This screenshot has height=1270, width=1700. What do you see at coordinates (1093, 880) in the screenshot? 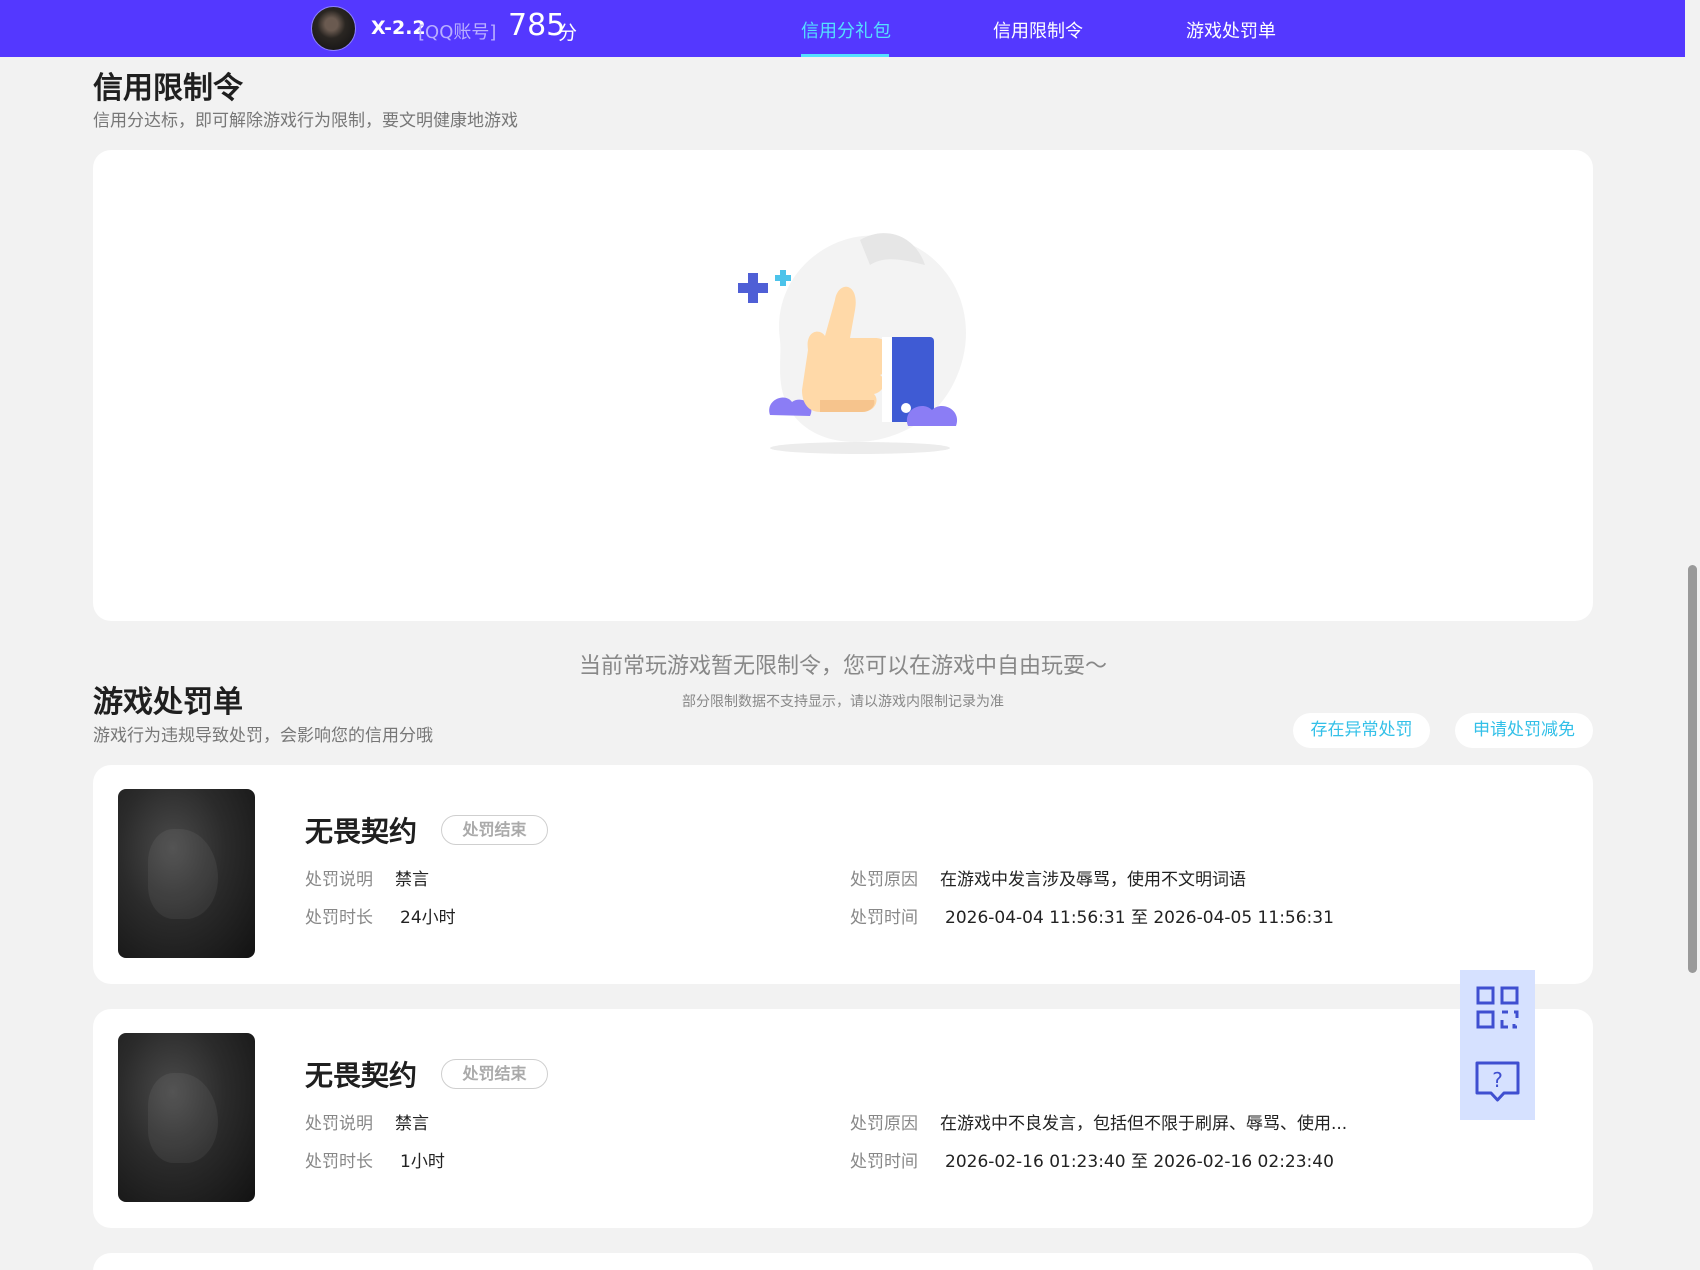
I see `penalty-reason-value: 在游戏中发言涉及辱骂，使用不文明词语` at bounding box center [1093, 880].